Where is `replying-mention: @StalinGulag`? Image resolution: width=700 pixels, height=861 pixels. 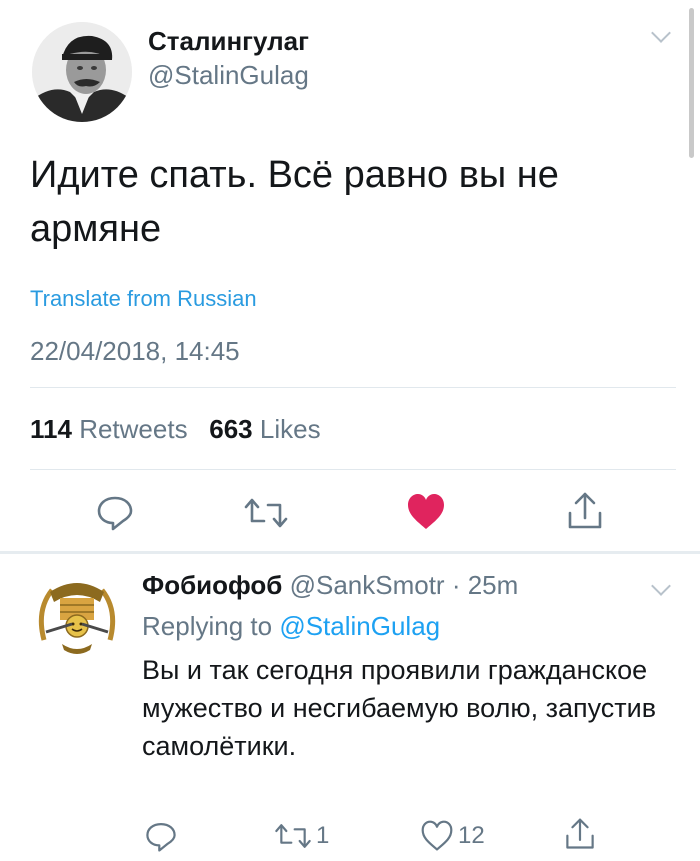 replying-mention: @StalinGulag is located at coordinates (359, 626).